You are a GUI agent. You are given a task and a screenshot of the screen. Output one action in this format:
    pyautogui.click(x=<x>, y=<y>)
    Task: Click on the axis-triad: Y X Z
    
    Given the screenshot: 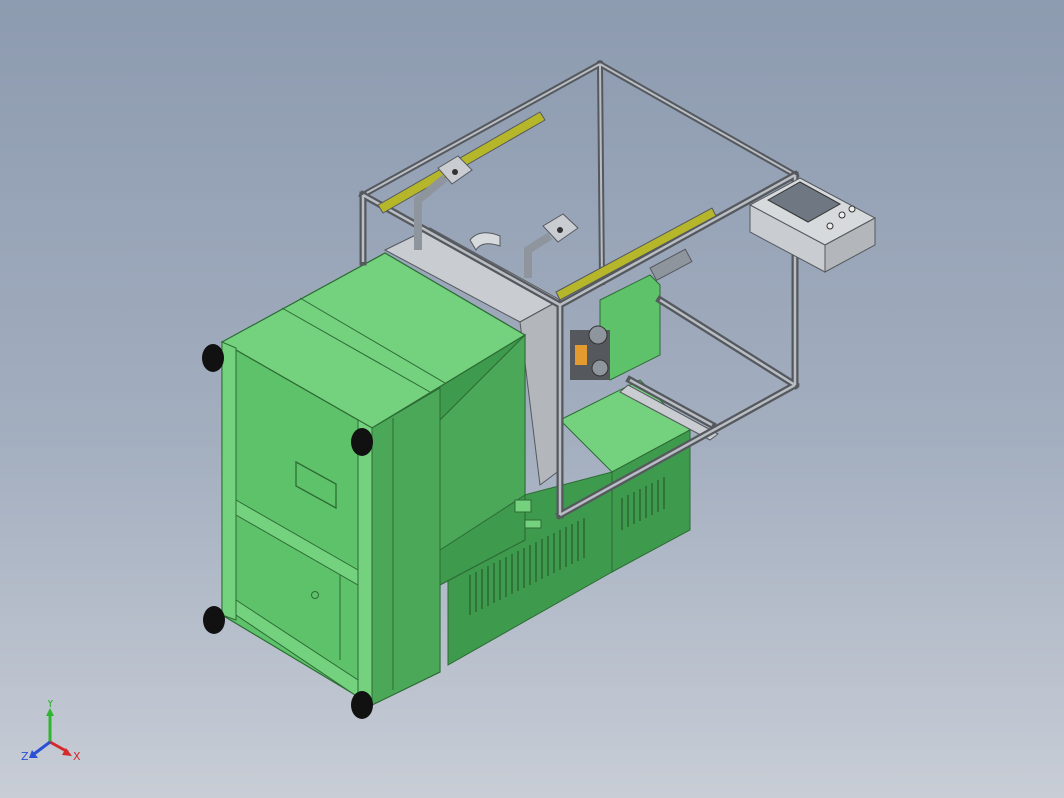 What is the action you would take?
    pyautogui.click(x=53, y=735)
    